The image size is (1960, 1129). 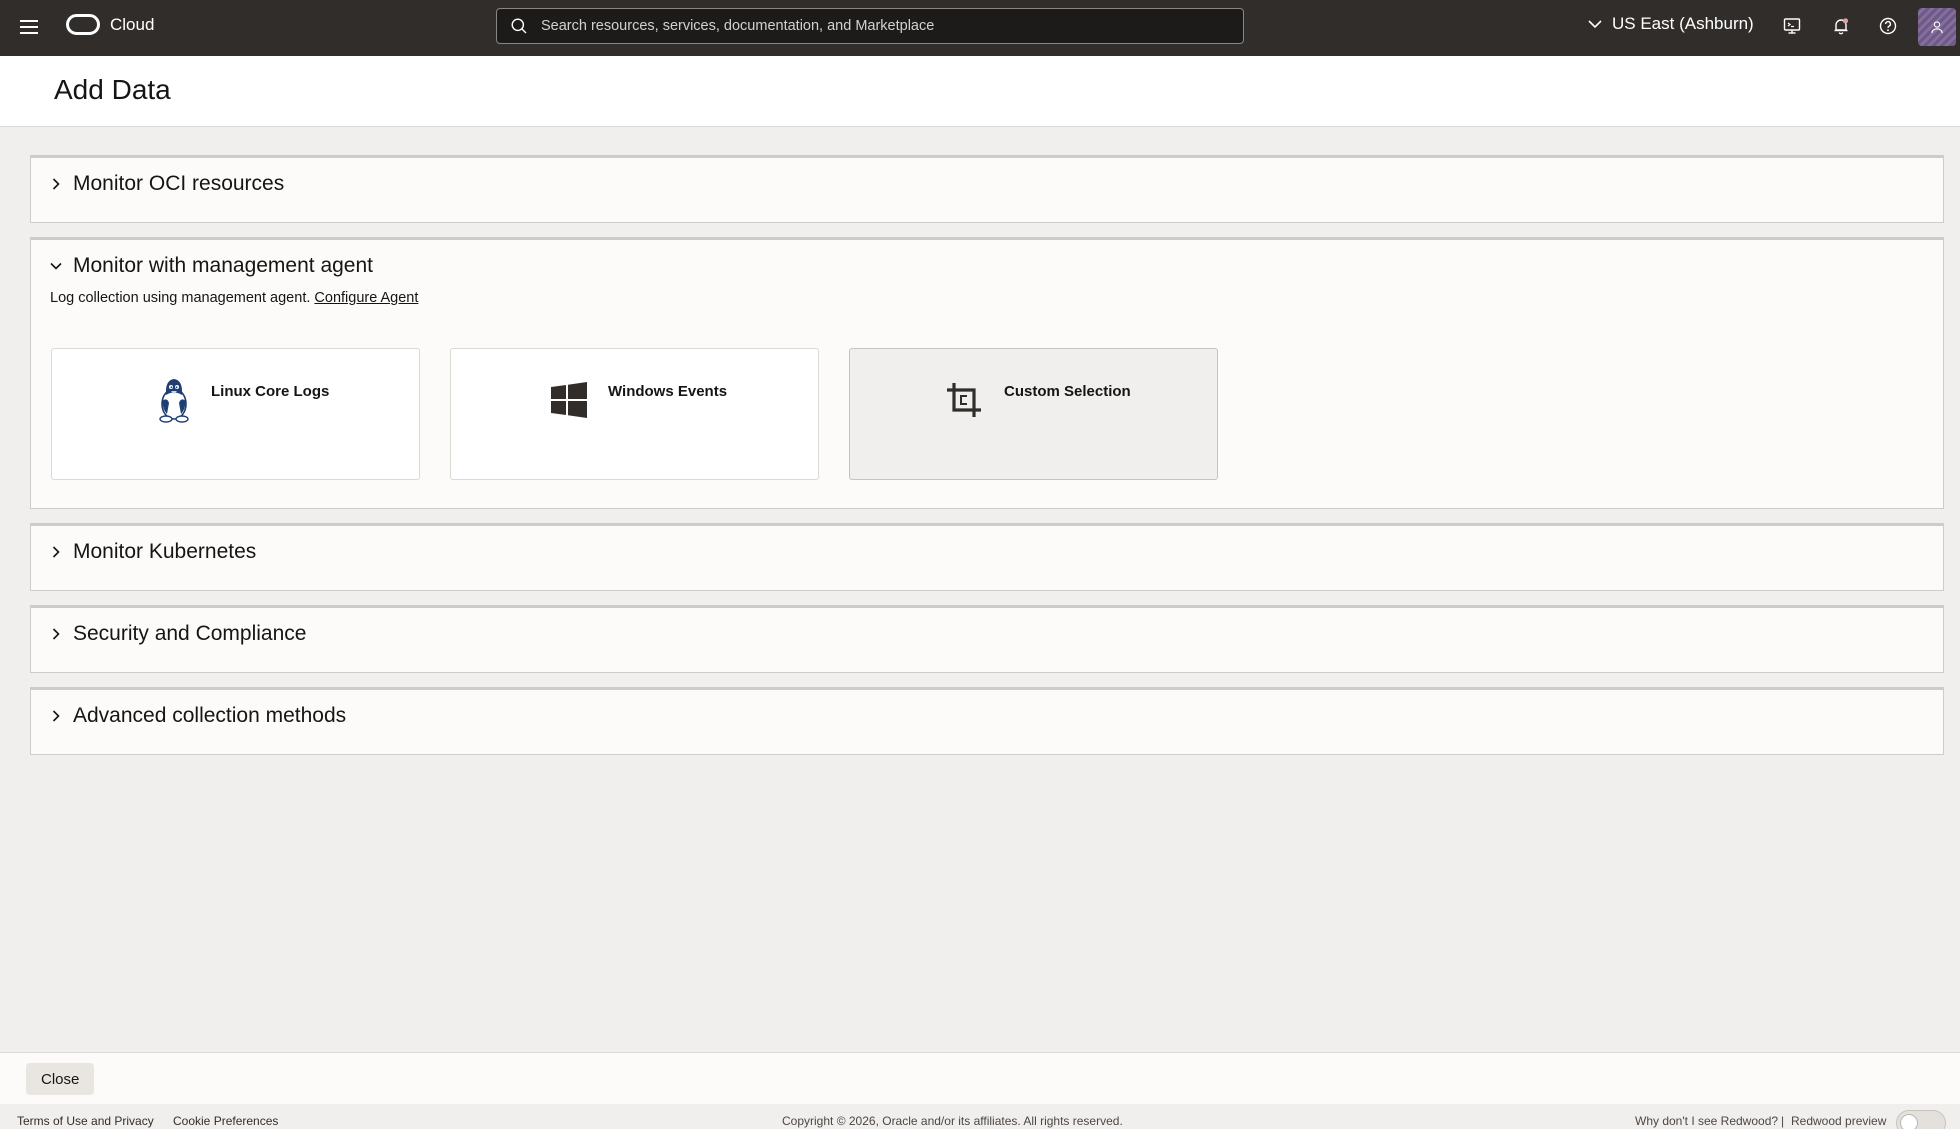 I want to click on windows-logo-icon, so click(x=569, y=400).